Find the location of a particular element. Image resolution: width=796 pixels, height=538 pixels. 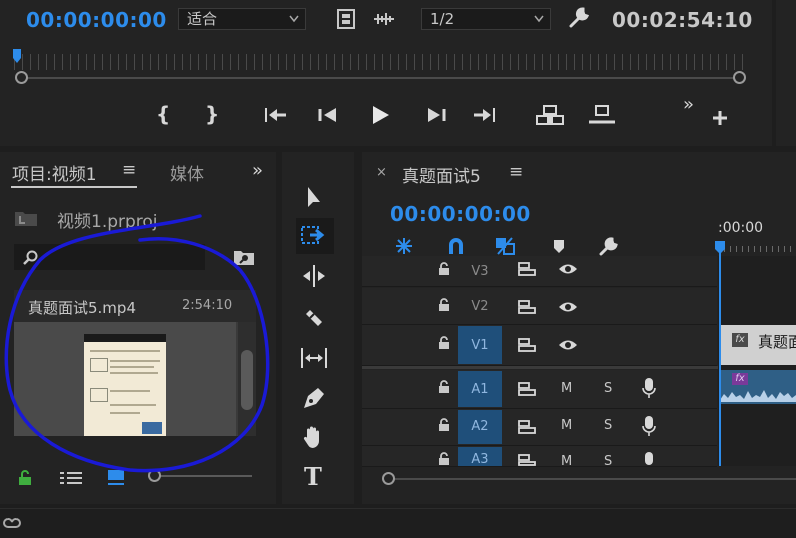

hand-tool-icon is located at coordinates (314, 438).